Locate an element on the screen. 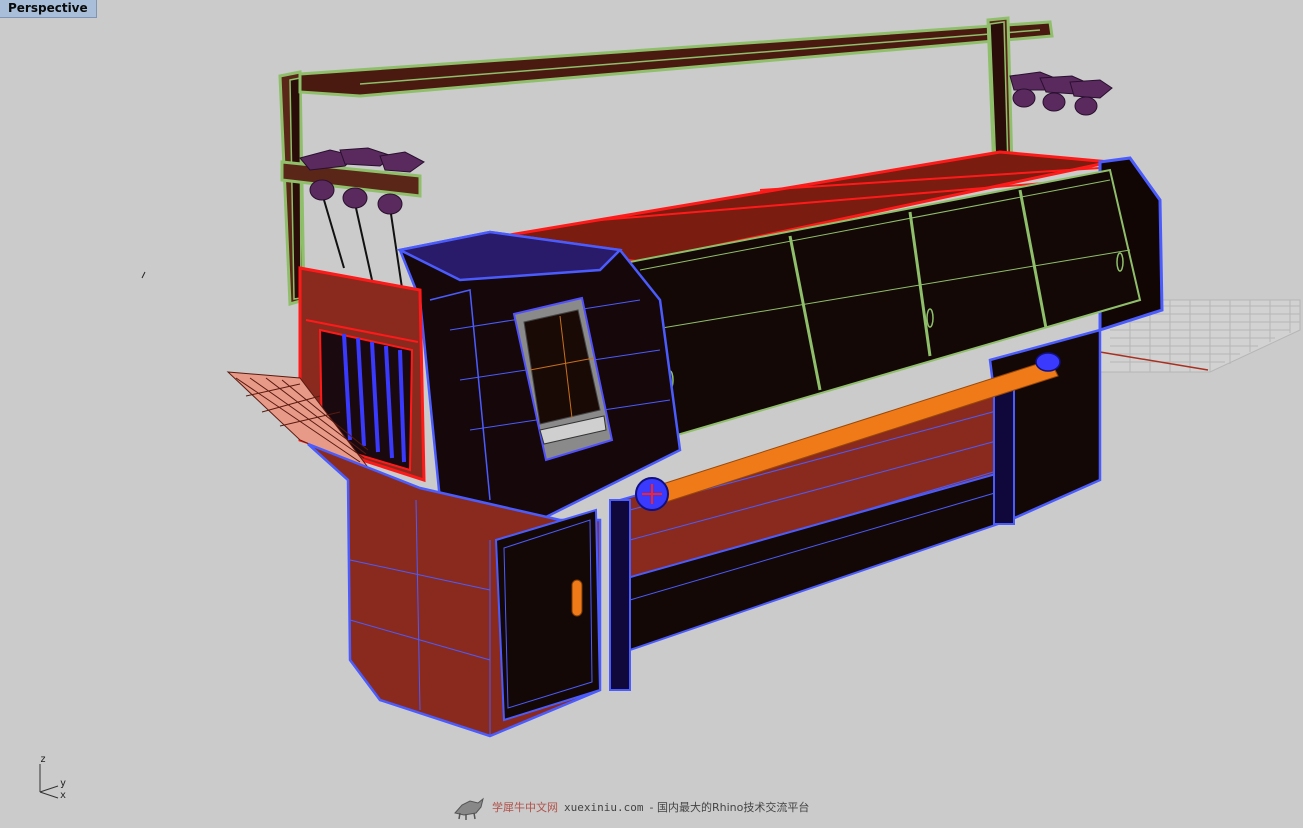 Image resolution: width=1303 pixels, height=828 pixels. axis-label-z: z is located at coordinates (43, 759).